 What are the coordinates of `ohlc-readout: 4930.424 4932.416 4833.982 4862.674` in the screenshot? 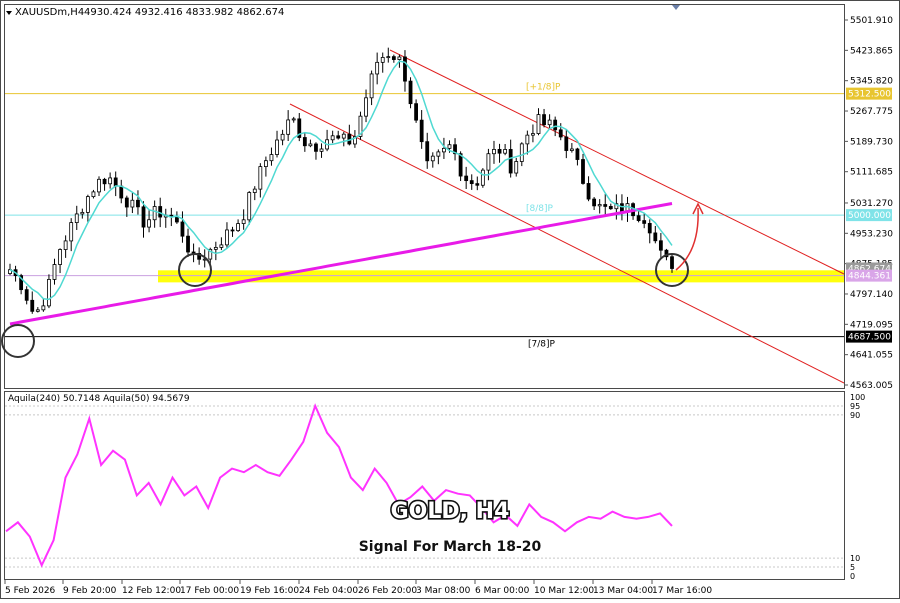 It's located at (184, 12).